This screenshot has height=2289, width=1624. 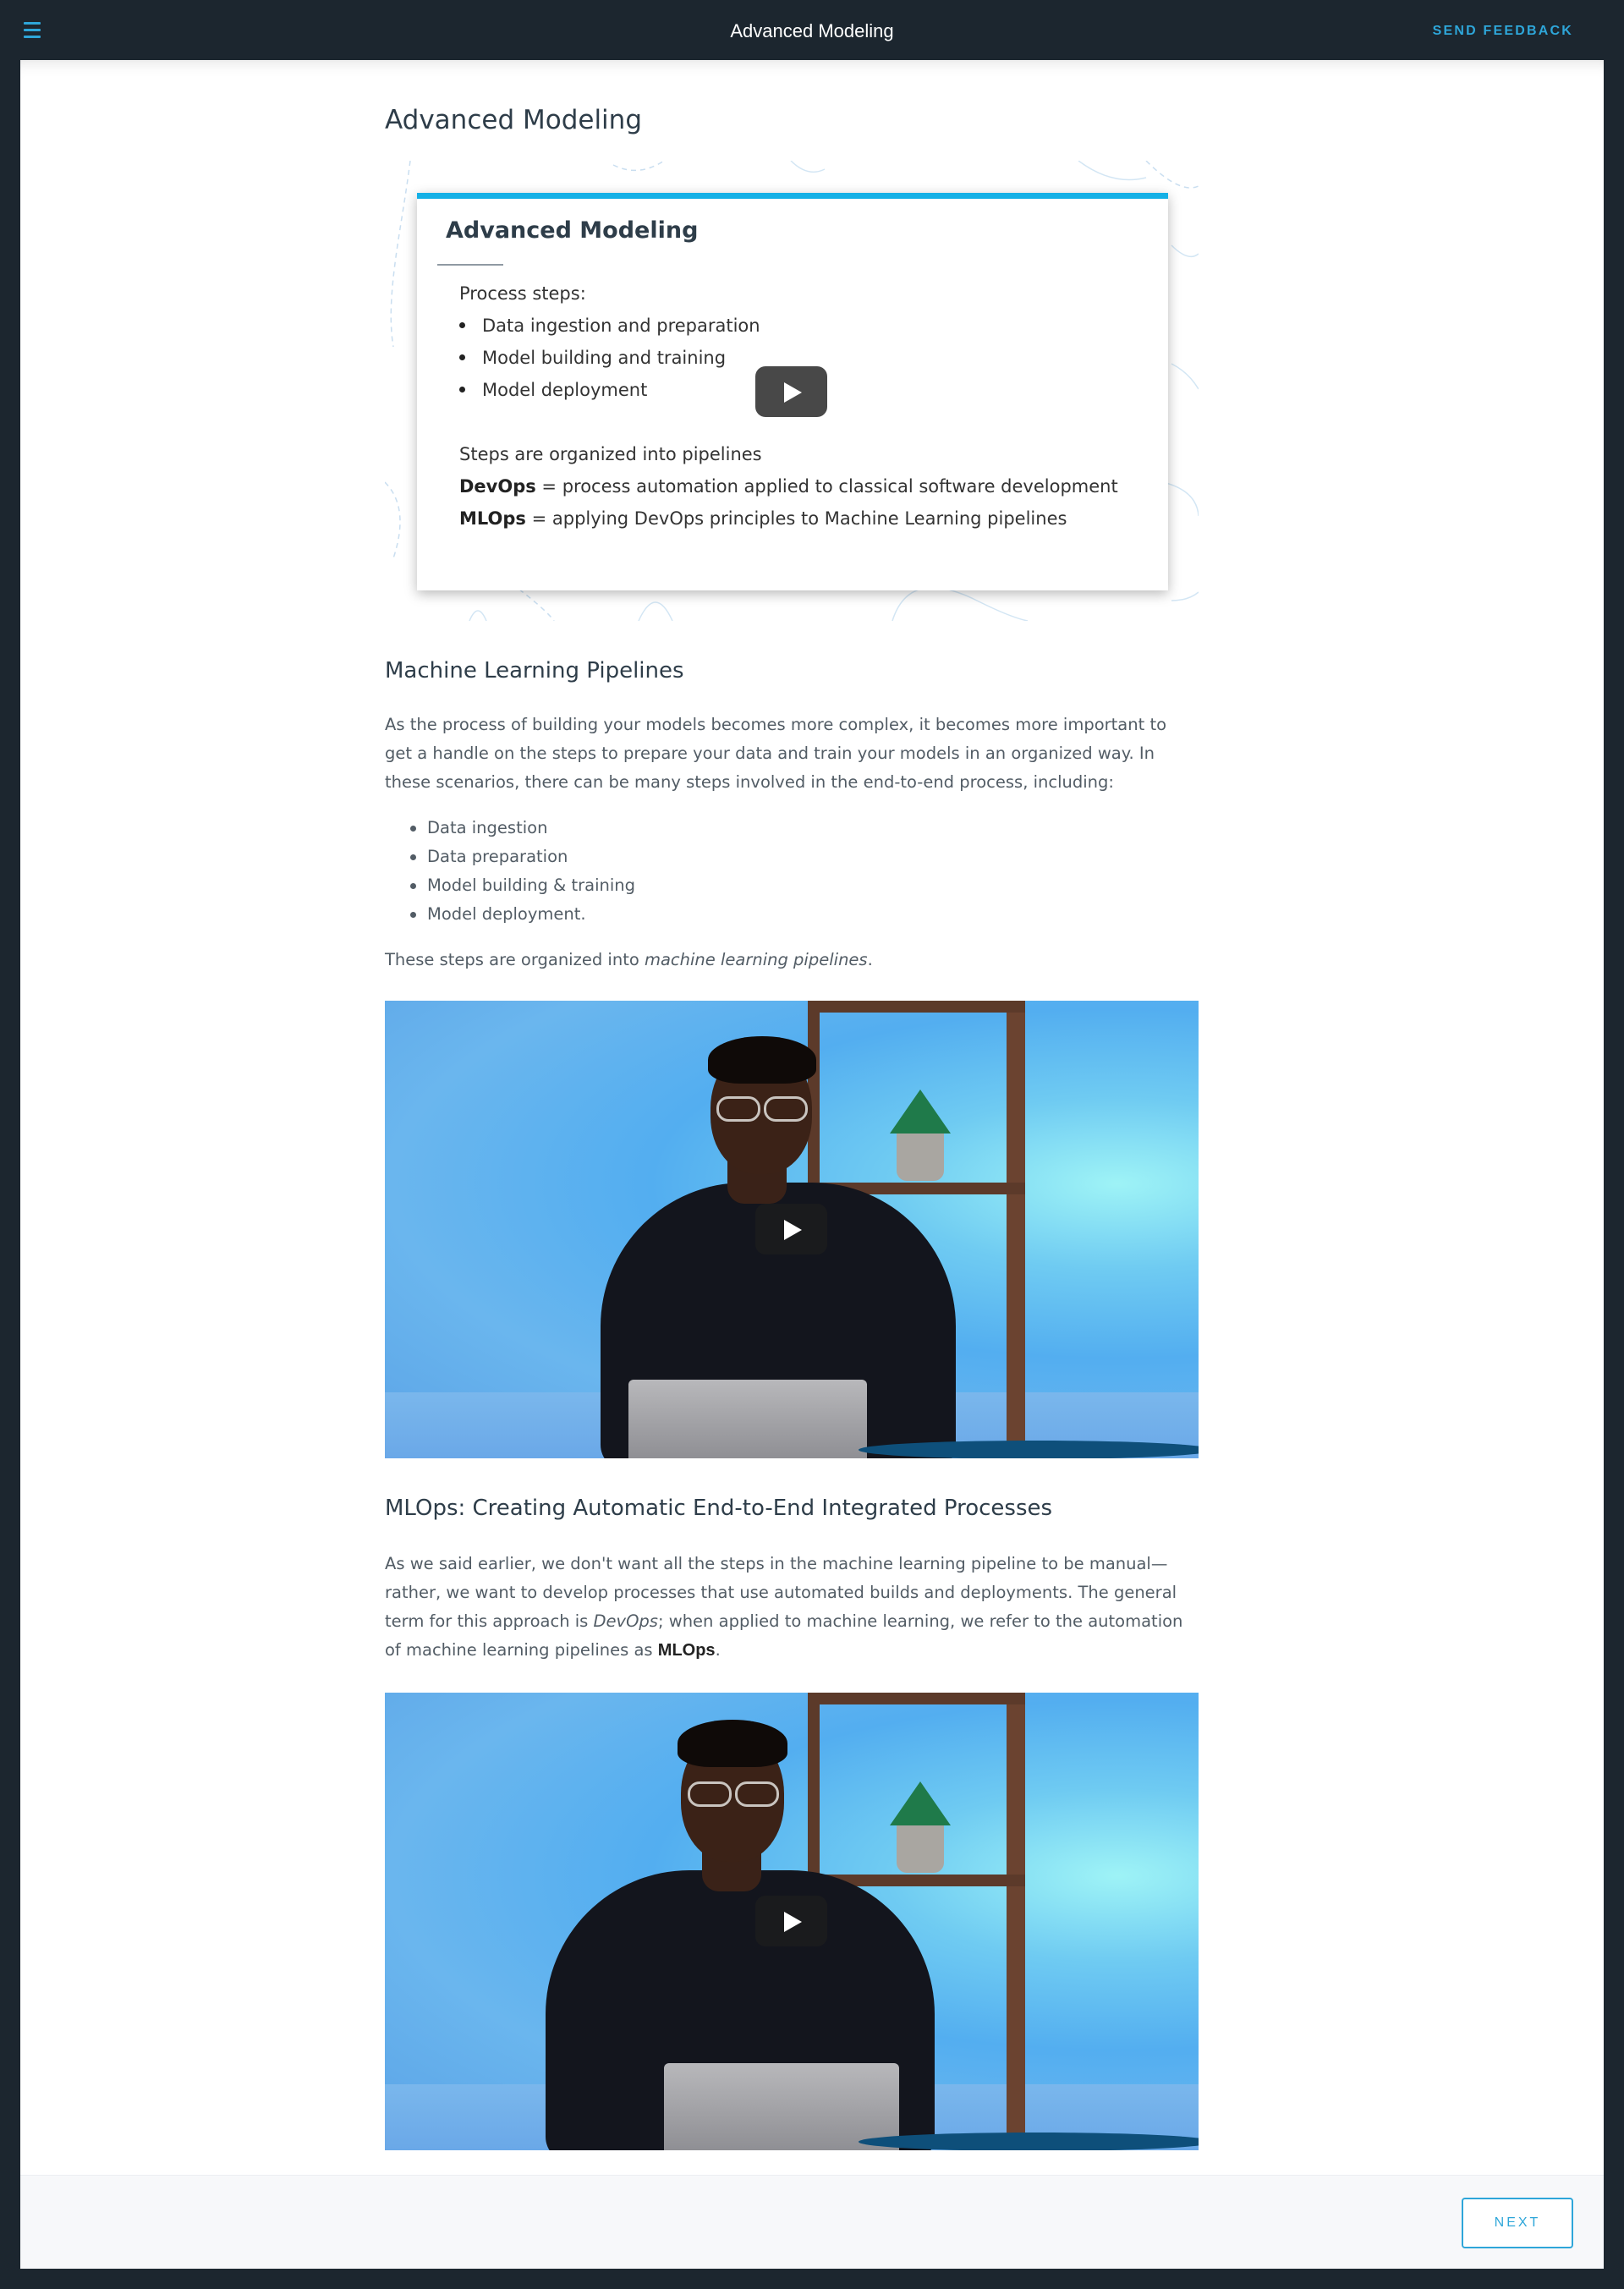 I want to click on slide-step: Data ingestion and preparation, so click(x=609, y=326).